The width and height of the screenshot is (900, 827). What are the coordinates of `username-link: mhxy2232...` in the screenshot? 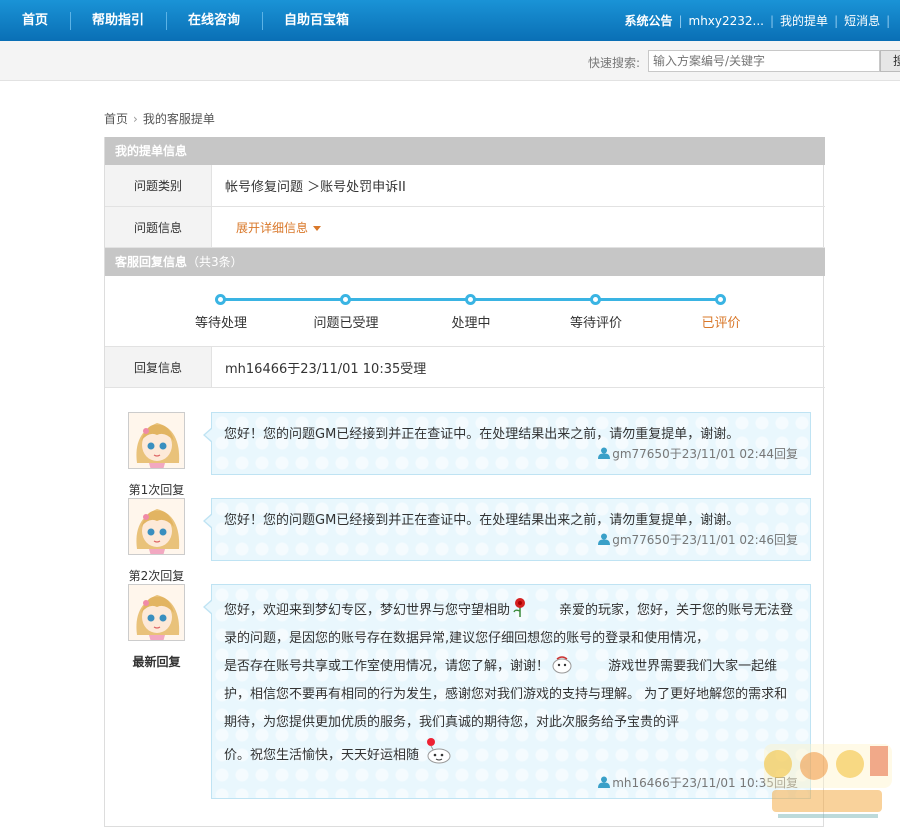 It's located at (726, 21).